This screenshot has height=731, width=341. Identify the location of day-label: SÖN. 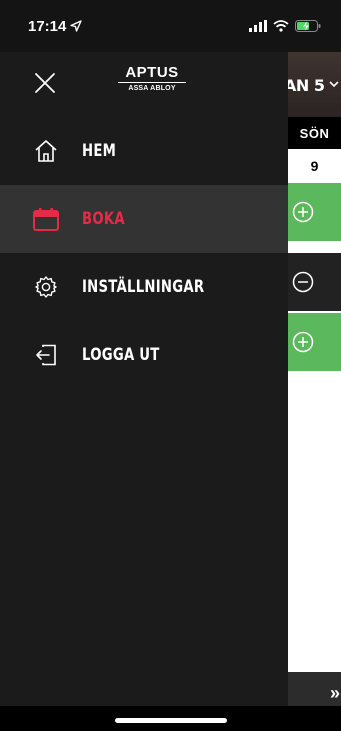
(314, 133).